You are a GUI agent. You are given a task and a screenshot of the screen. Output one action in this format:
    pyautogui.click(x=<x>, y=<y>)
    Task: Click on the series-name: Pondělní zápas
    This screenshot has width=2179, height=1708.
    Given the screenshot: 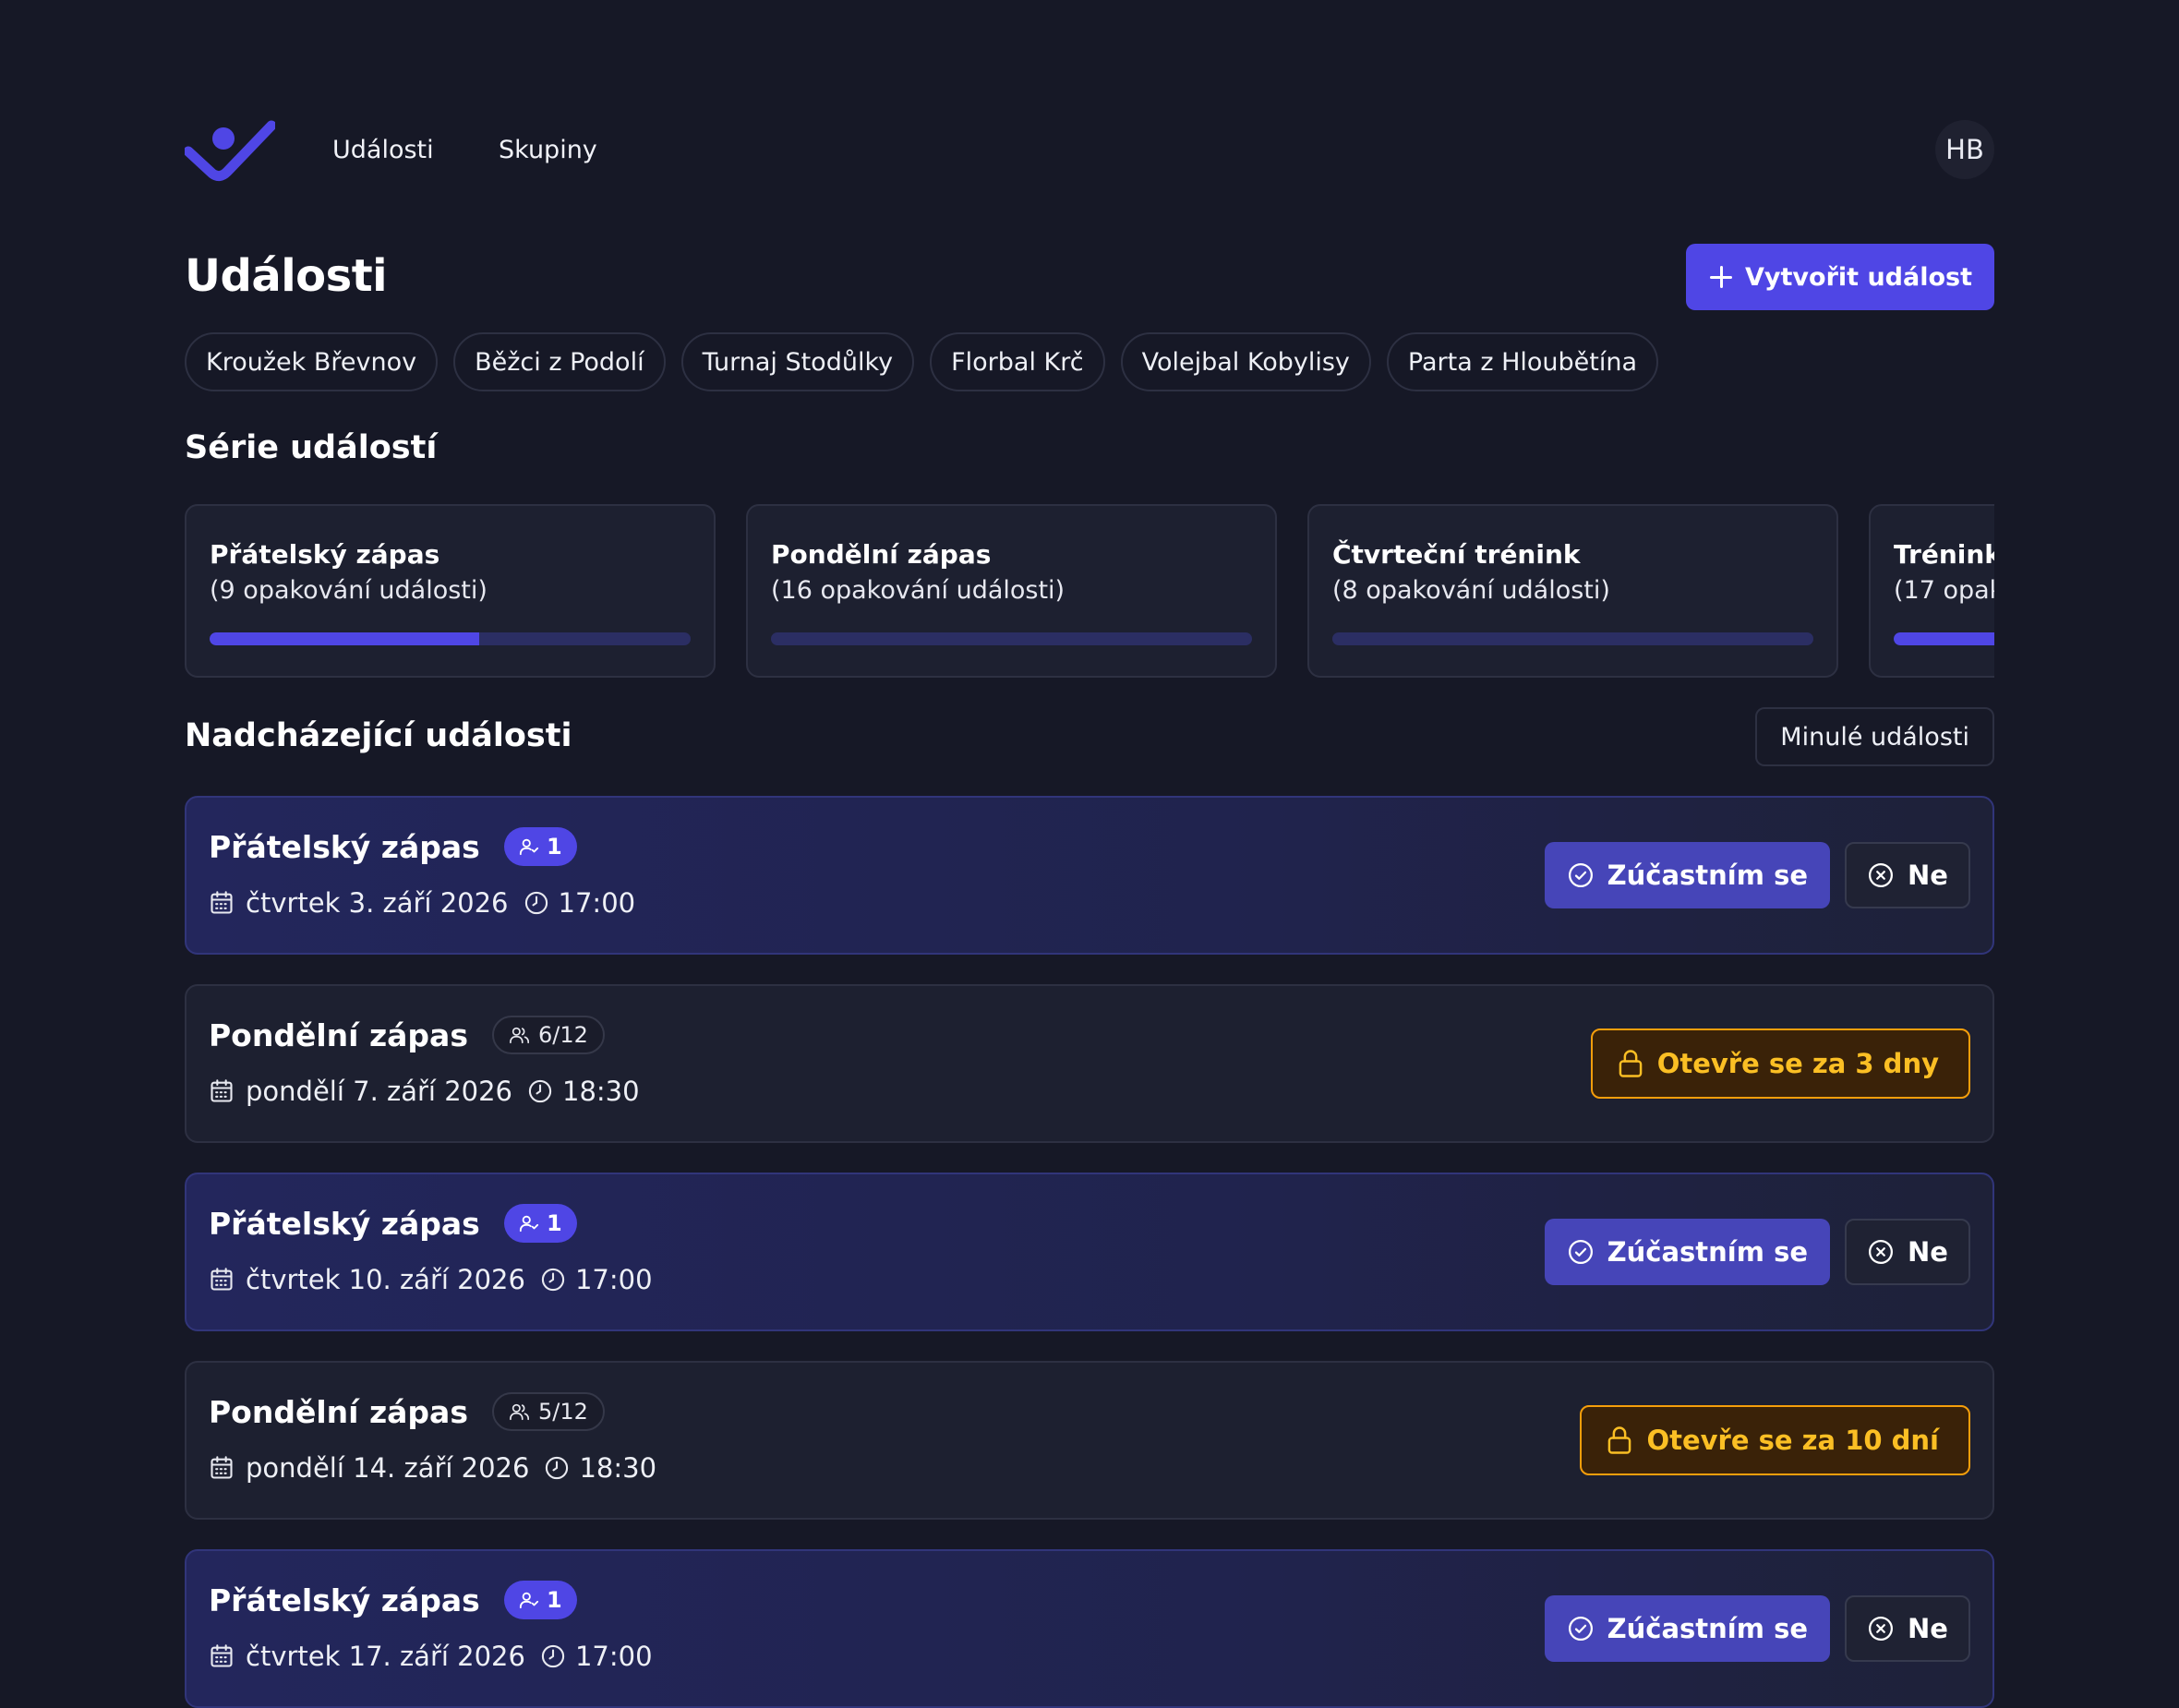 What is the action you would take?
    pyautogui.click(x=881, y=554)
    